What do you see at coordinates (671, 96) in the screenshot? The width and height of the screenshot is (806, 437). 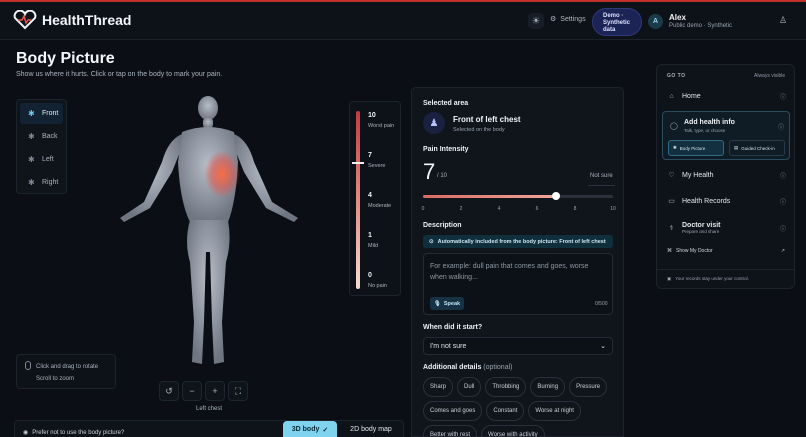 I see `home-icon: ⌂` at bounding box center [671, 96].